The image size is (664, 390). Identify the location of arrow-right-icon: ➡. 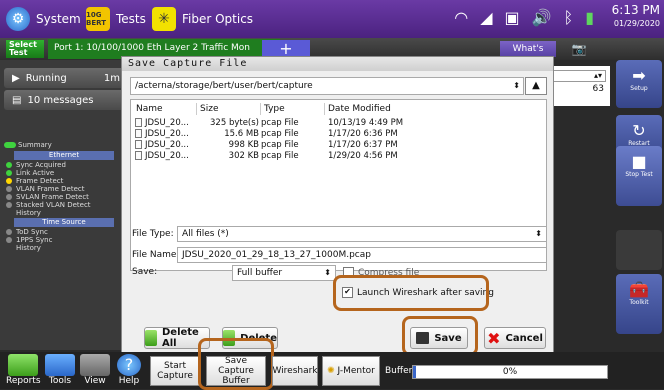
(639, 75).